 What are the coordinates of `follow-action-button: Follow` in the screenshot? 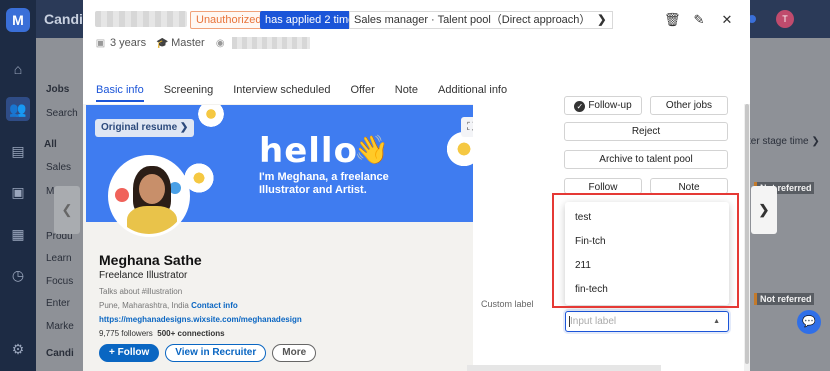 It's located at (603, 186).